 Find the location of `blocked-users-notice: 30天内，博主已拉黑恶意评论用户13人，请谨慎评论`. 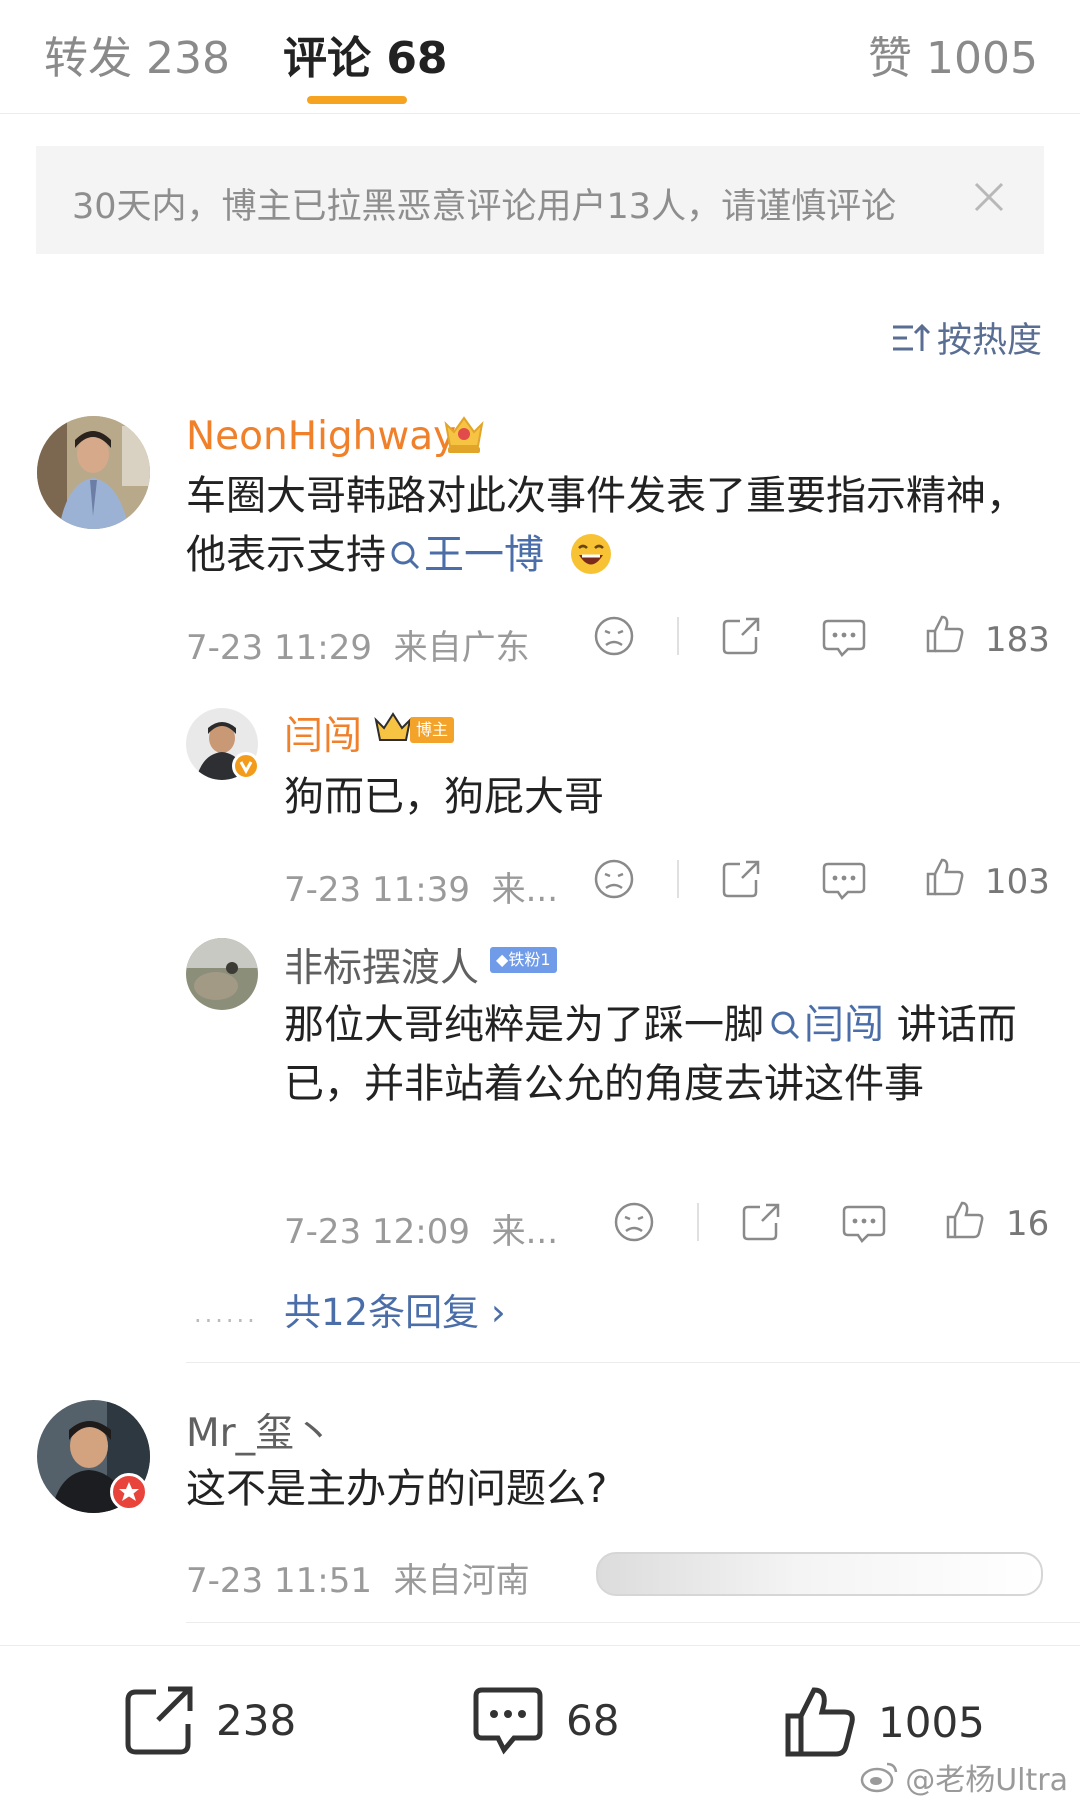

blocked-users-notice: 30天内，博主已拉黑恶意评论用户13人，请谨慎评论 is located at coordinates (540, 200).